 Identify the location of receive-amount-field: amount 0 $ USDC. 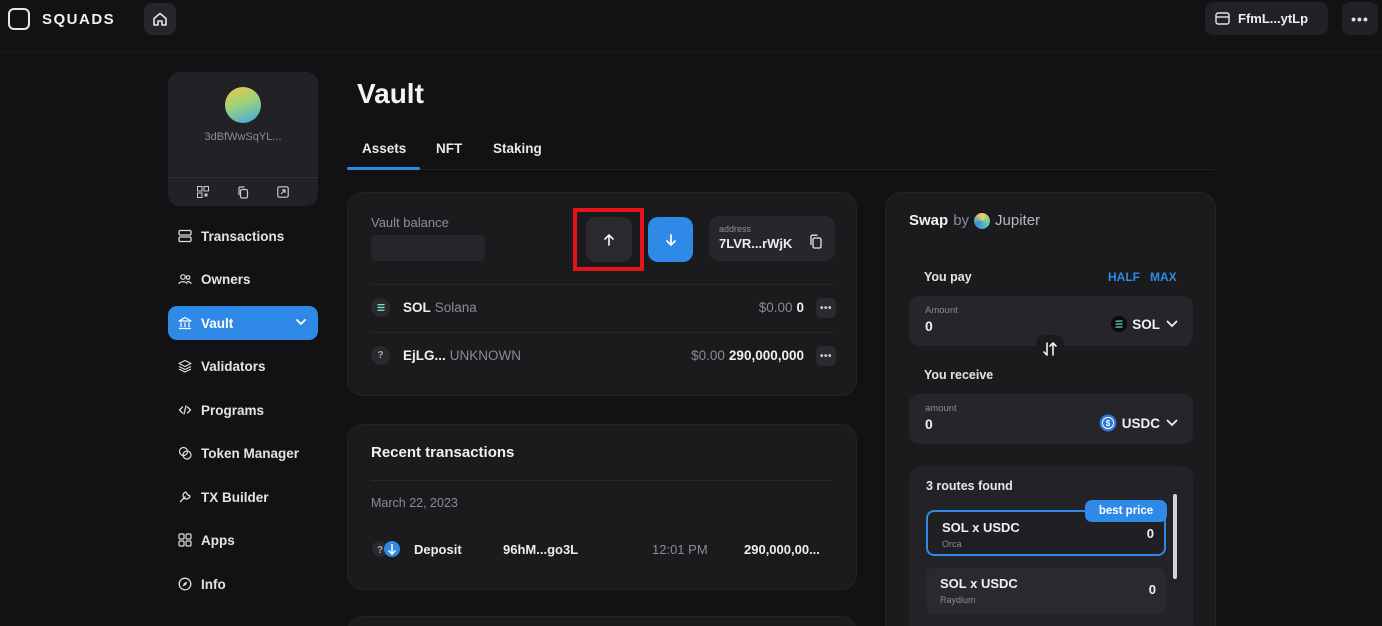
(1051, 419).